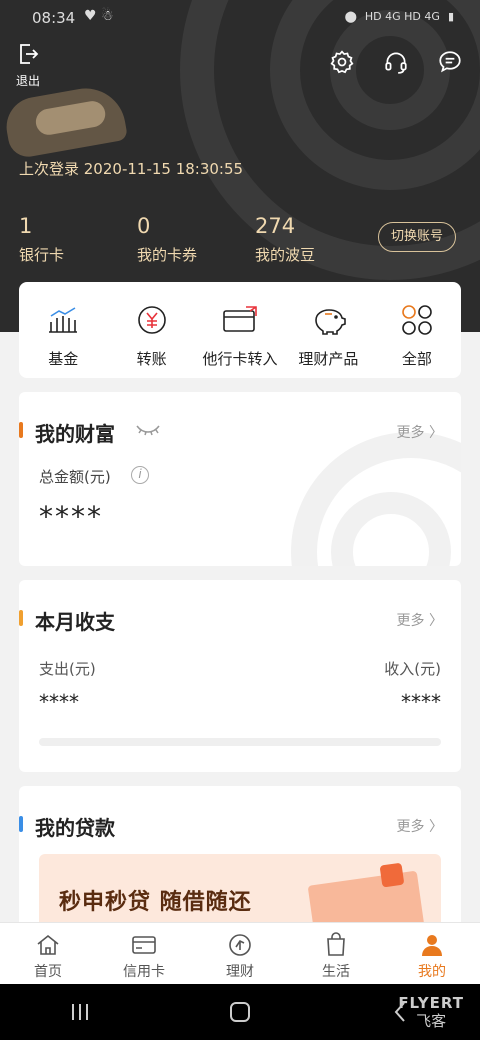 Image resolution: width=480 pixels, height=1040 pixels. What do you see at coordinates (240, 18) in the screenshot?
I see `status-bar: 08:34 ♥ ☃ ⬤ HD 4G HD 4G ▮` at bounding box center [240, 18].